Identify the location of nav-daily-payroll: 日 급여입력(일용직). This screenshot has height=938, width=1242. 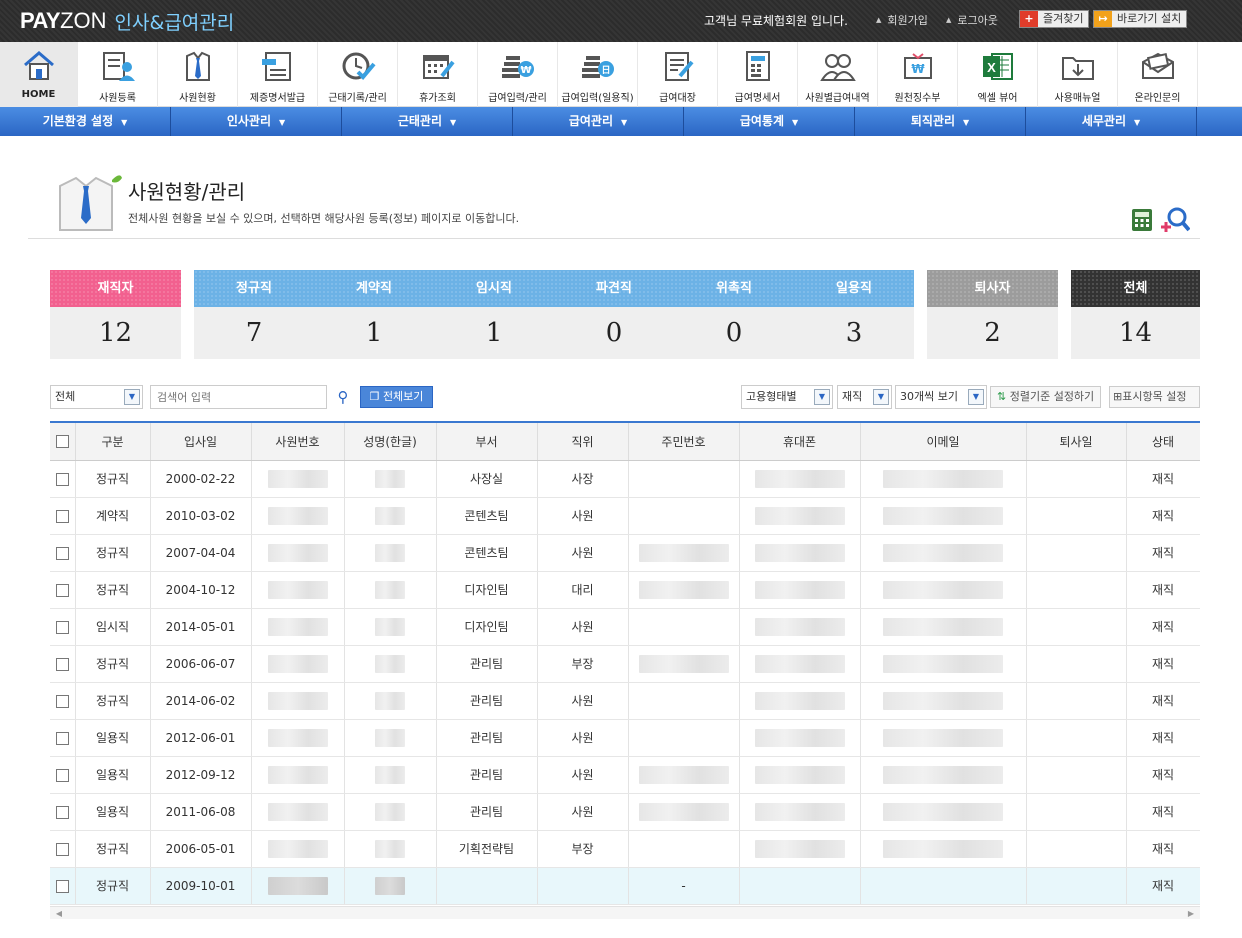
(598, 74).